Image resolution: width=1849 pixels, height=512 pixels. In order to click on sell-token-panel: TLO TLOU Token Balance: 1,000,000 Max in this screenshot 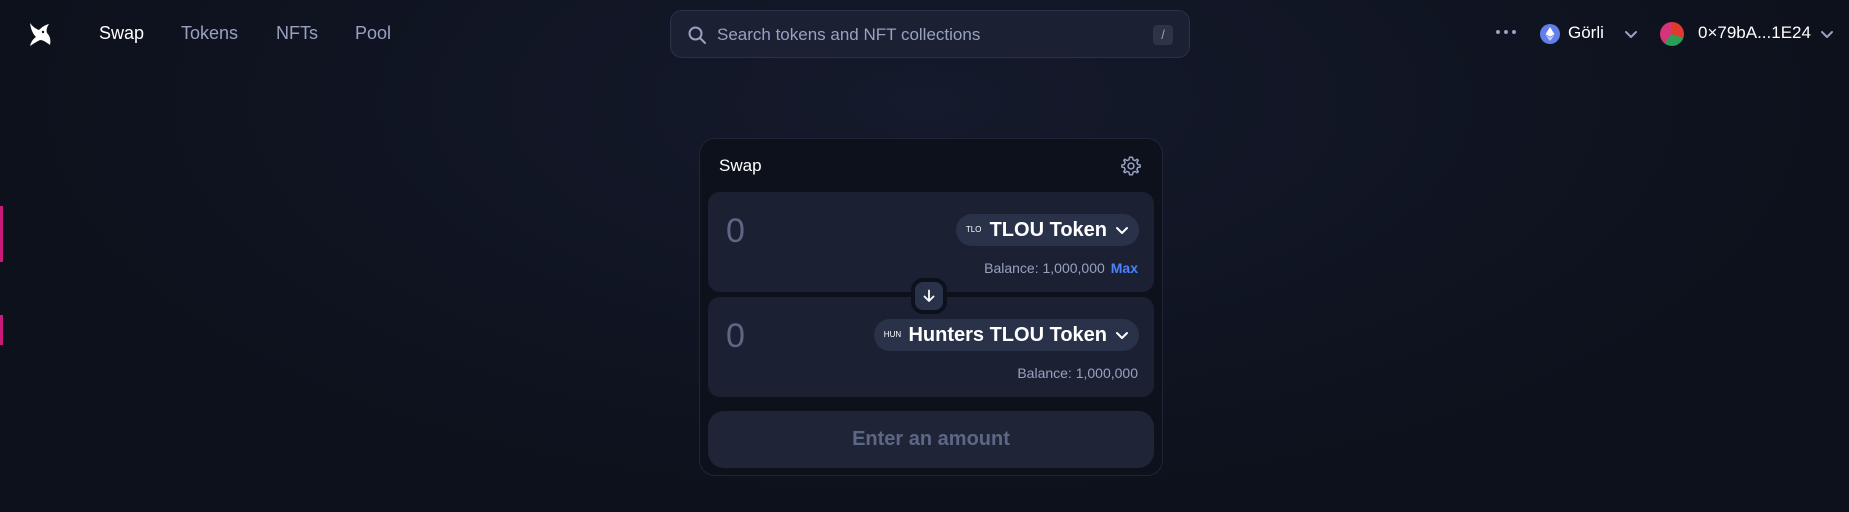, I will do `click(931, 242)`.